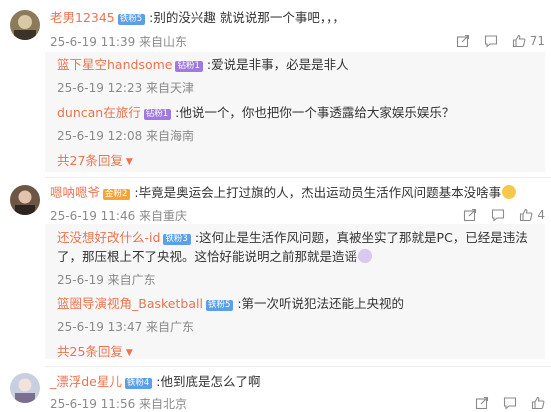 The image size is (551, 412). I want to click on comment-username: _漂浮de星儿, so click(86, 381).